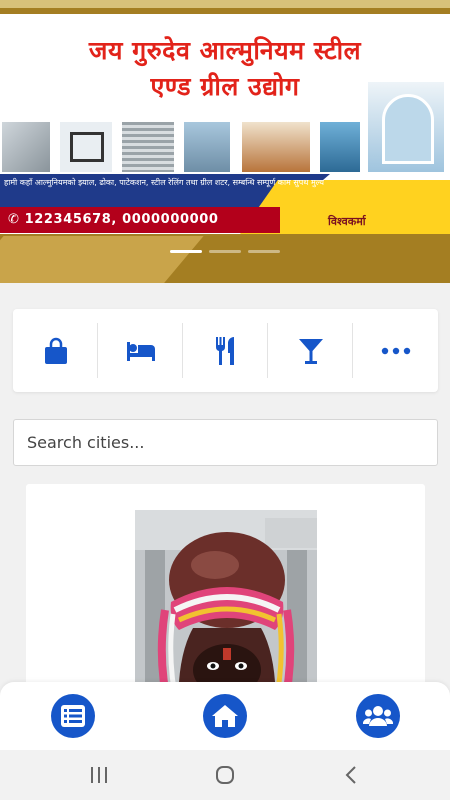 The image size is (450, 800). I want to click on circle-home-icon, so click(225, 775).